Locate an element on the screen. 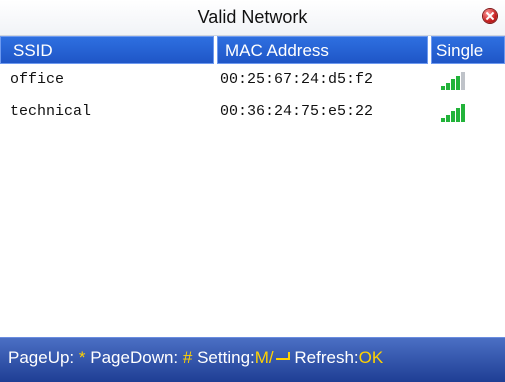  mac-address-cell: 00:36:24:75:e5:22 is located at coordinates (297, 111).